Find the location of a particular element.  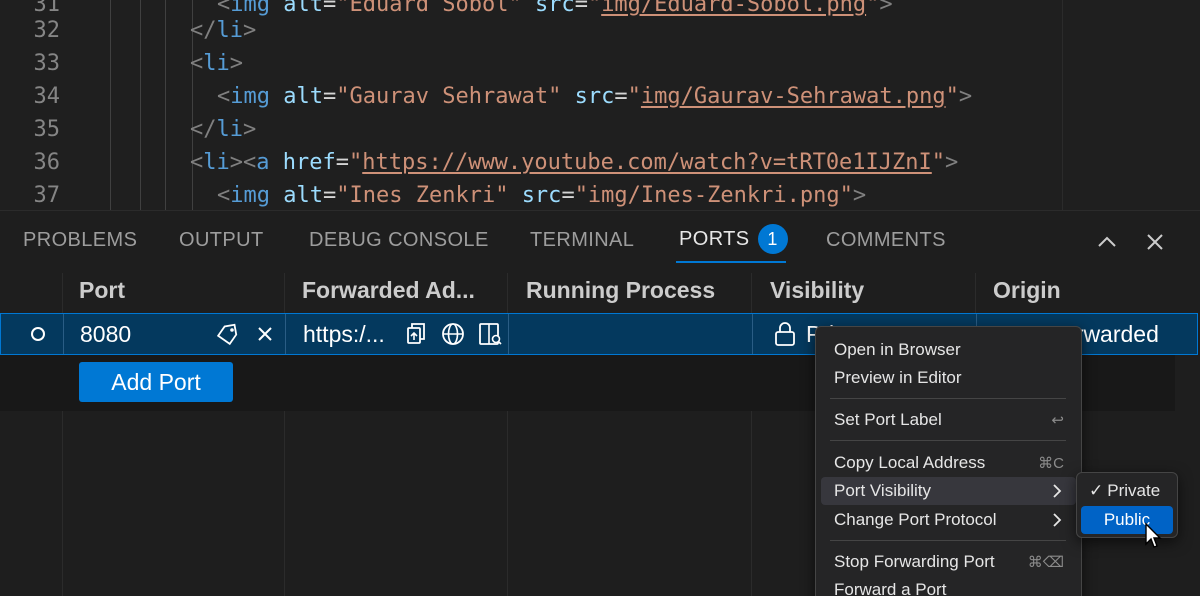

code-token: src is located at coordinates (594, 96).